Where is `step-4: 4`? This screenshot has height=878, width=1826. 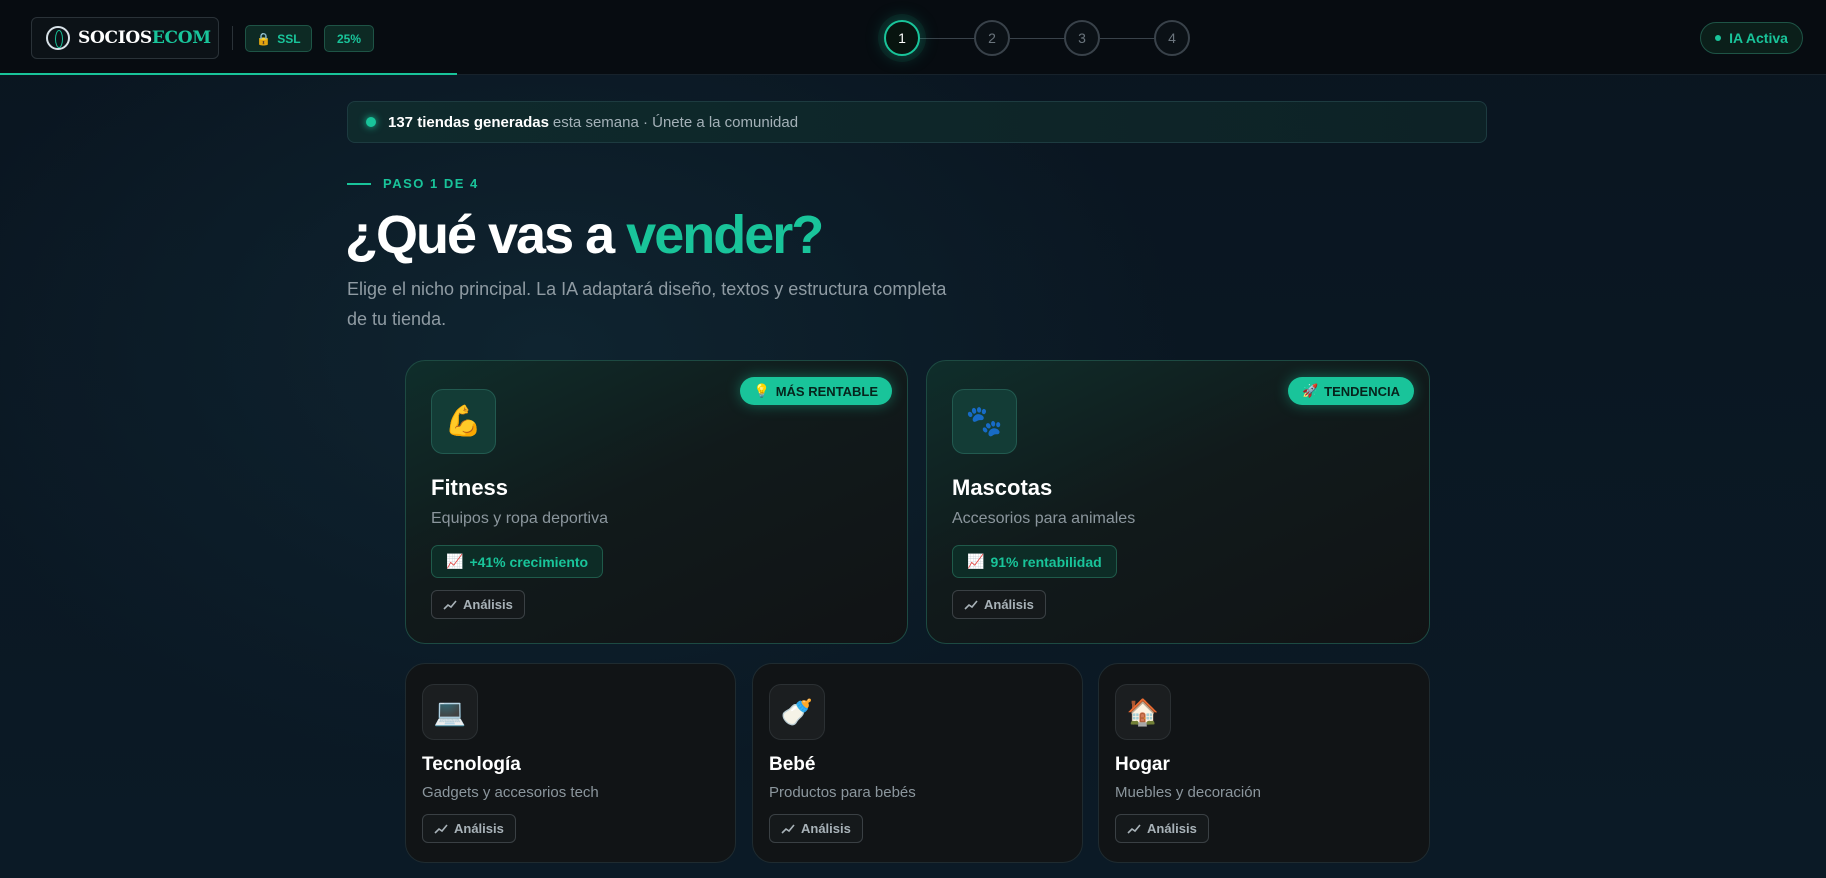
step-4: 4 is located at coordinates (1172, 38).